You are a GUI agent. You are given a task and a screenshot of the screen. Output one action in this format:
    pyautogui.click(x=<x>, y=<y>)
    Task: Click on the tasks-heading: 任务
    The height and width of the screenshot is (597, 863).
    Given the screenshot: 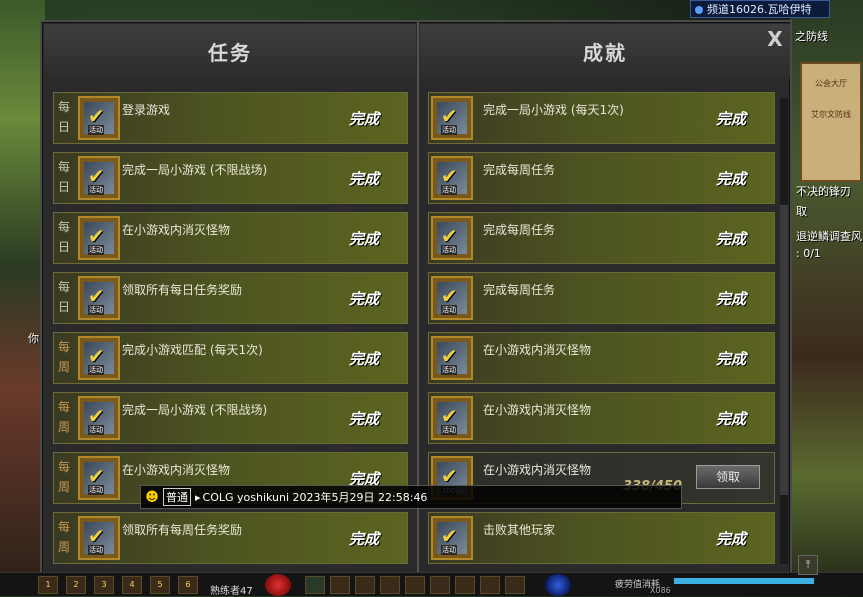 What is the action you would take?
    pyautogui.click(x=230, y=51)
    